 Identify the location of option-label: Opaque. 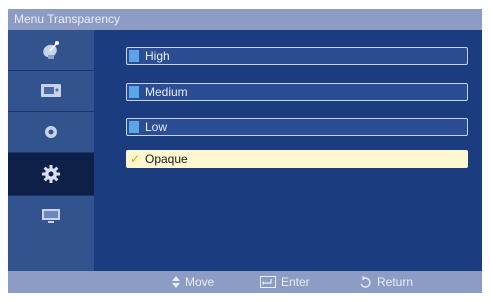
(166, 159).